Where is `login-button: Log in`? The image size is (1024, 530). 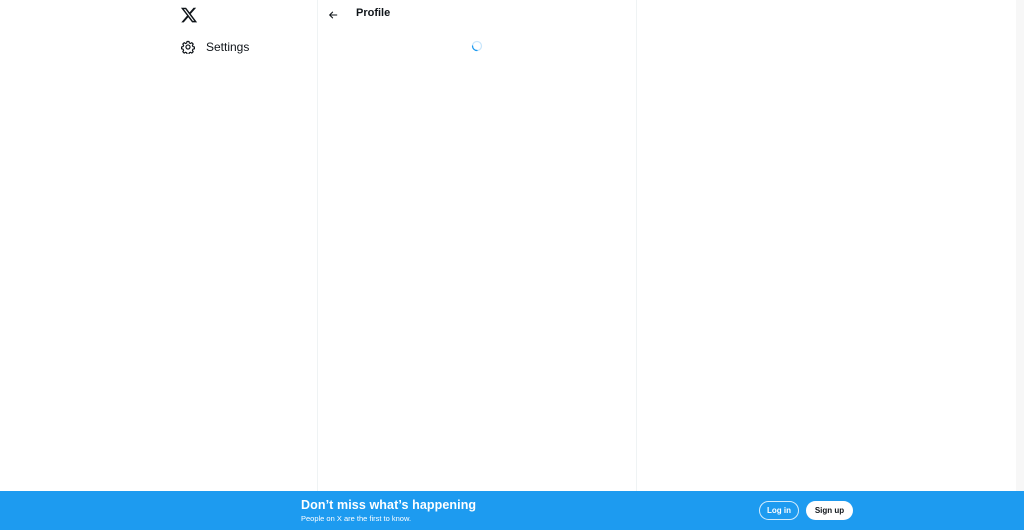
login-button: Log in is located at coordinates (779, 510).